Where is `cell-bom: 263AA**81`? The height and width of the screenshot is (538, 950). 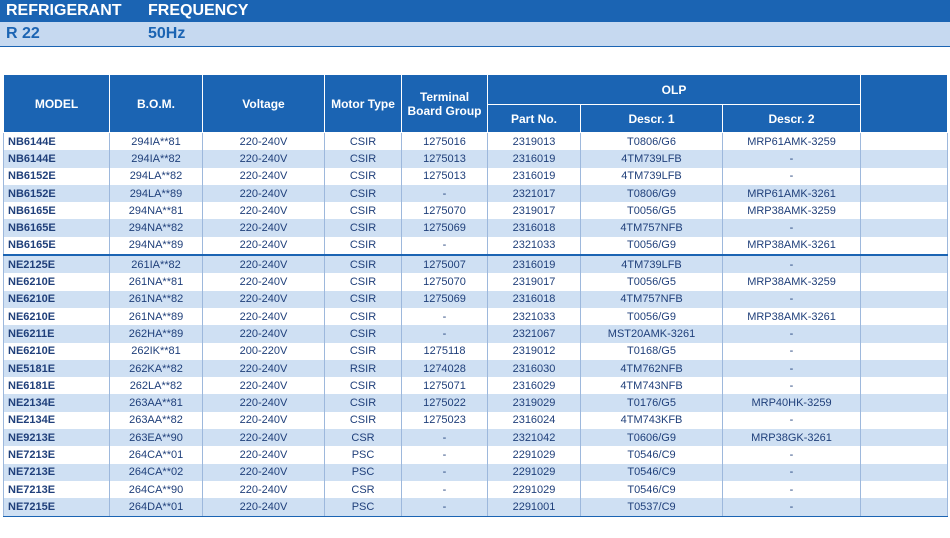
cell-bom: 263AA**81 is located at coordinates (156, 403).